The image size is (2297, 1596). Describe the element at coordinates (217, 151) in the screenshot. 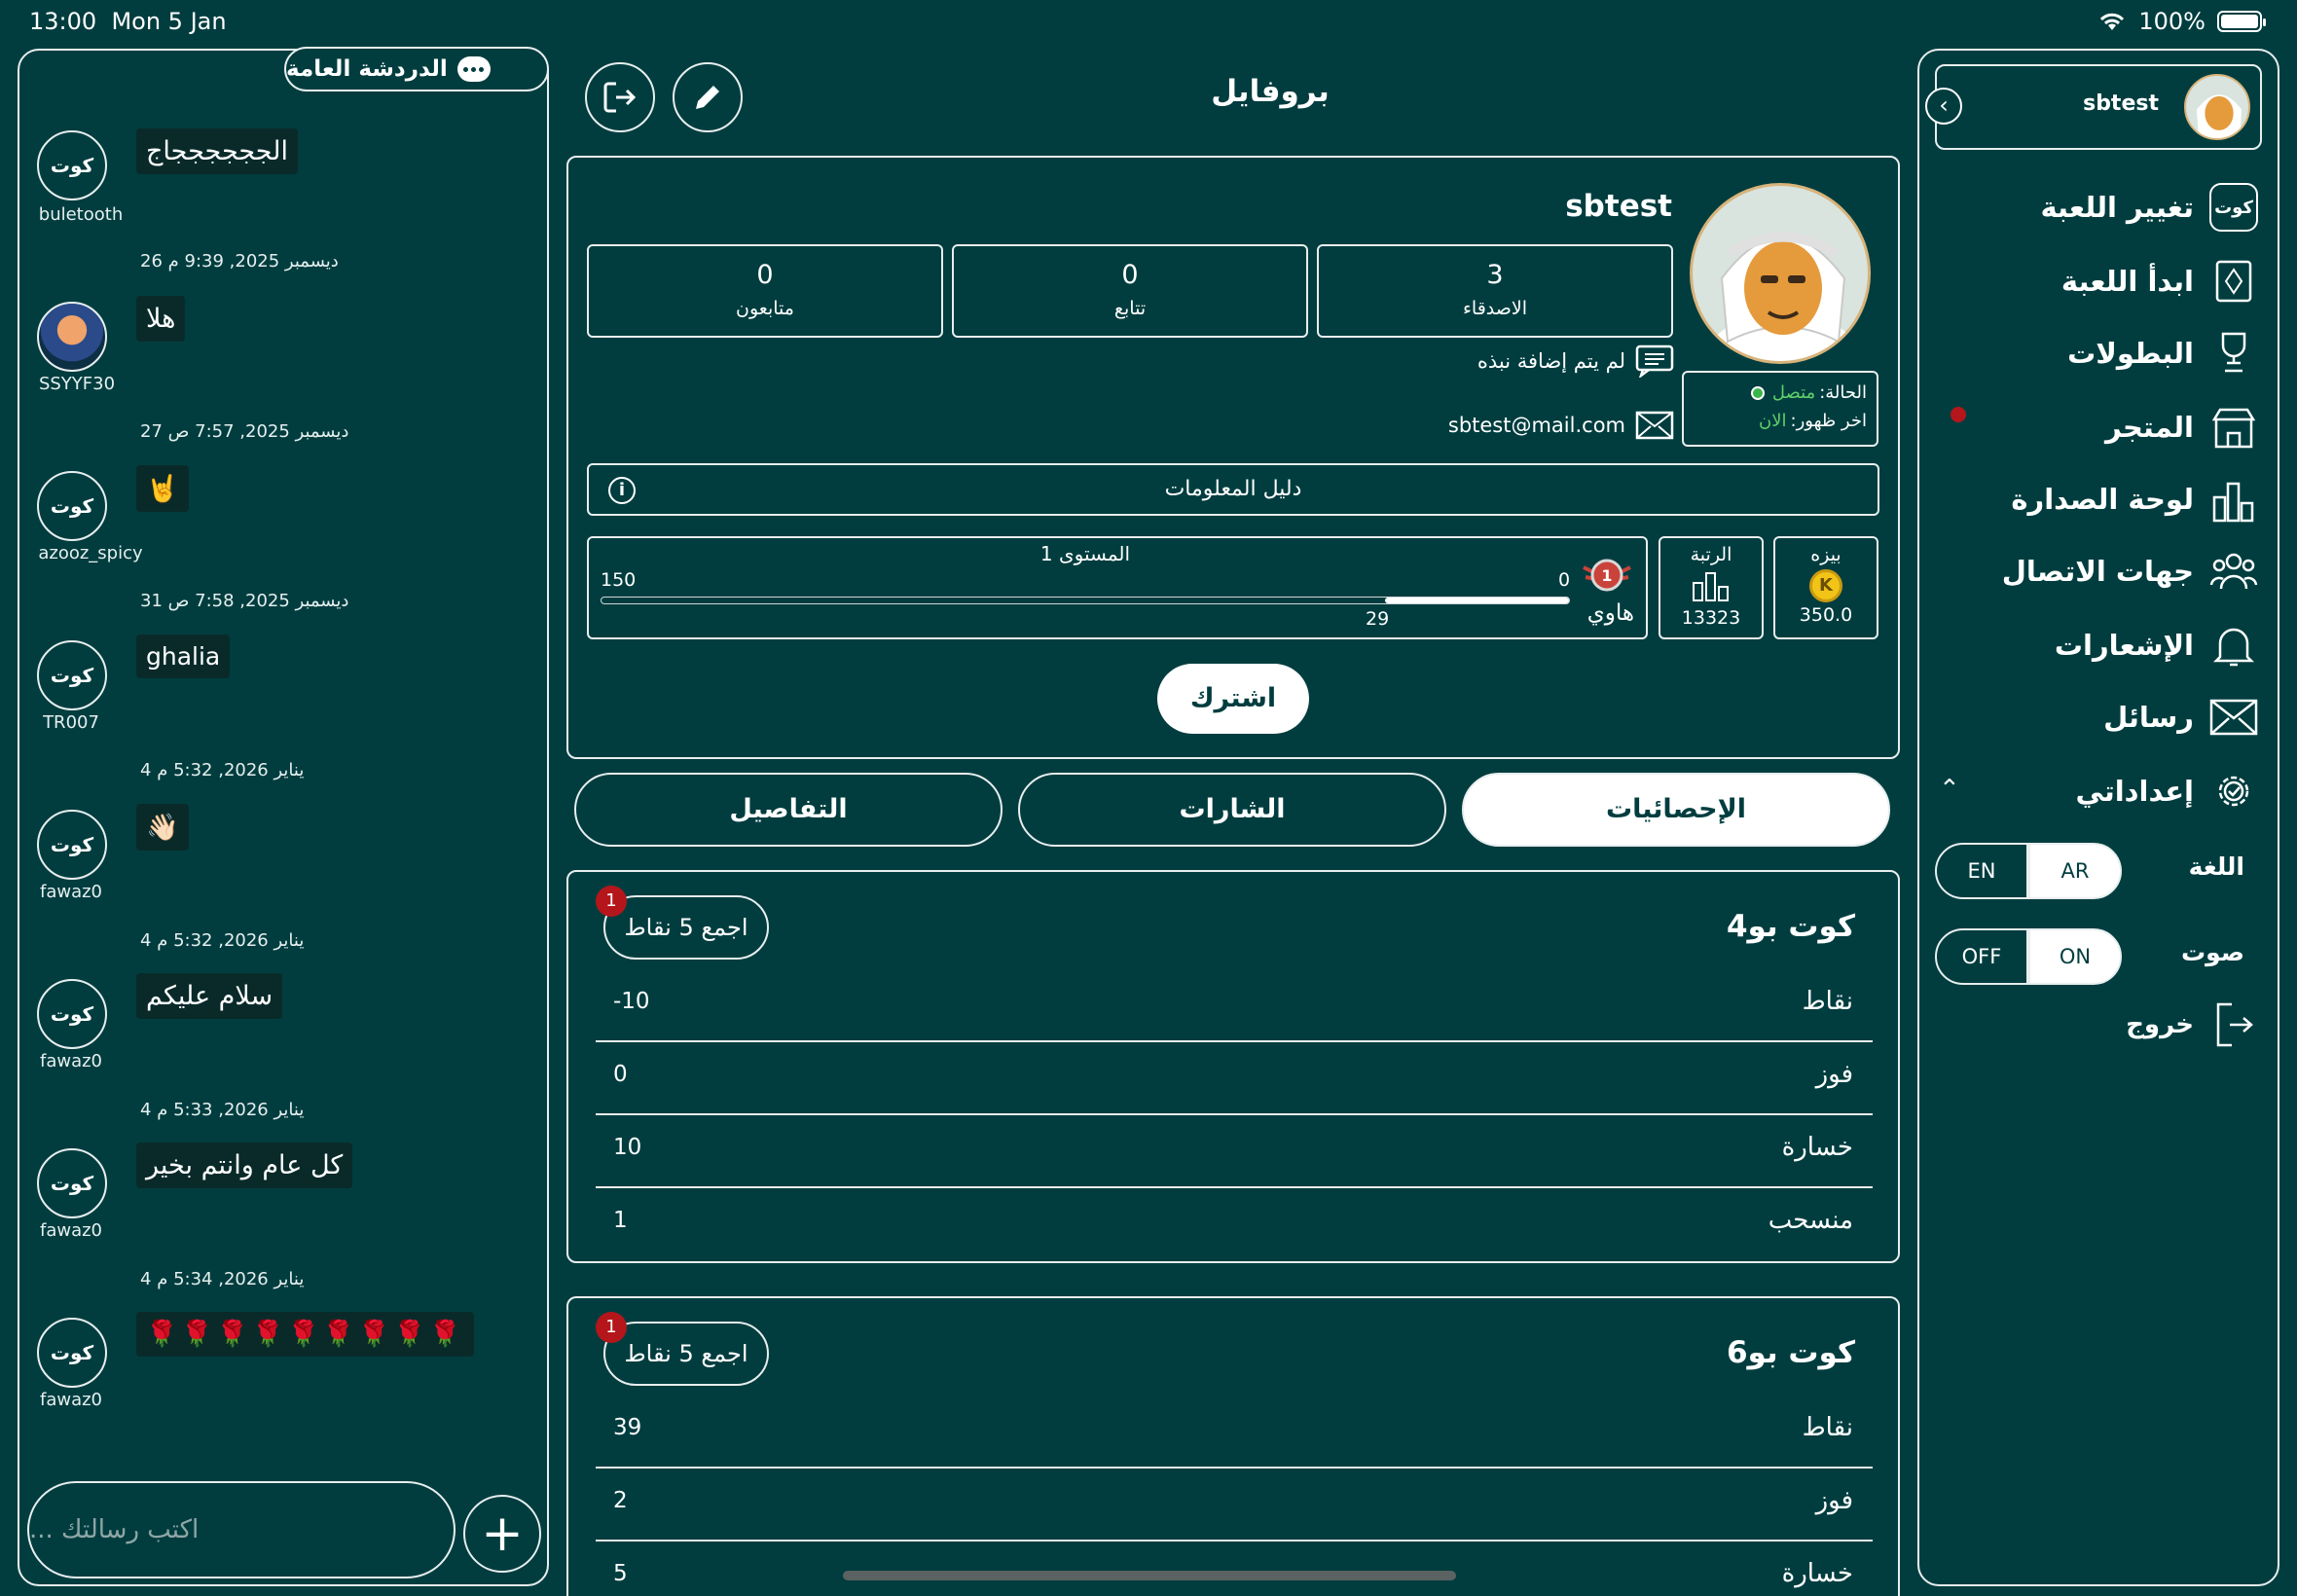

I see `chat-message: الججججججاج` at that location.